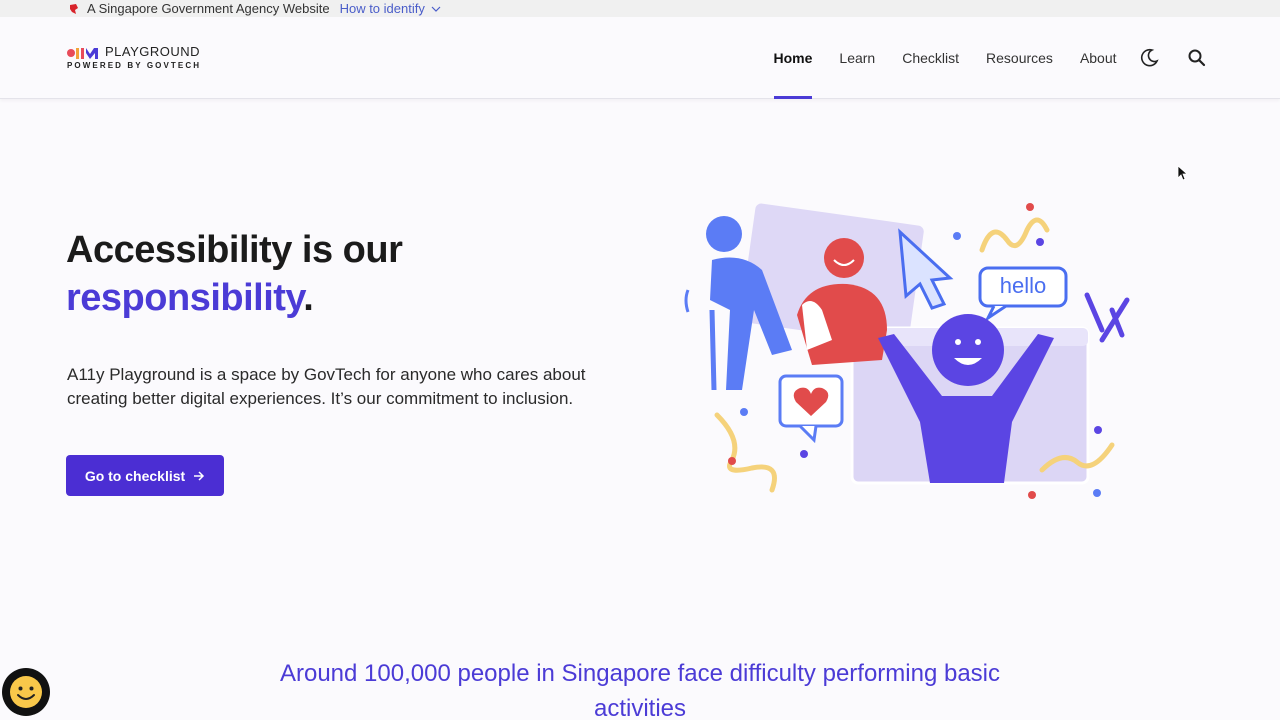 This screenshot has width=1280, height=720. Describe the element at coordinates (134, 65) in the screenshot. I see `logo-subtitle: POWERED BY GOVTECH` at that location.